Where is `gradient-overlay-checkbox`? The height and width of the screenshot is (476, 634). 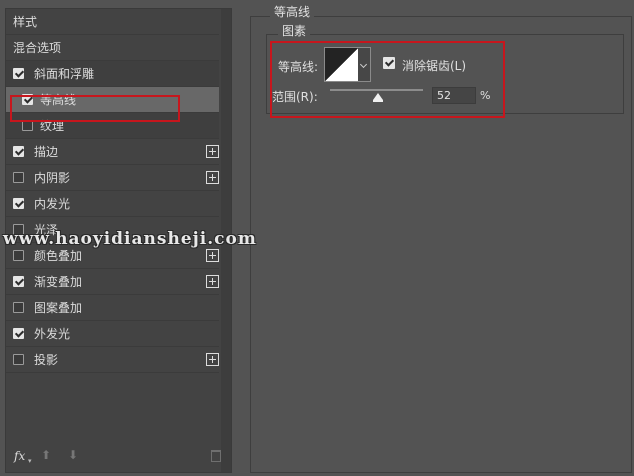
gradient-overlay-checkbox is located at coordinates (18, 281).